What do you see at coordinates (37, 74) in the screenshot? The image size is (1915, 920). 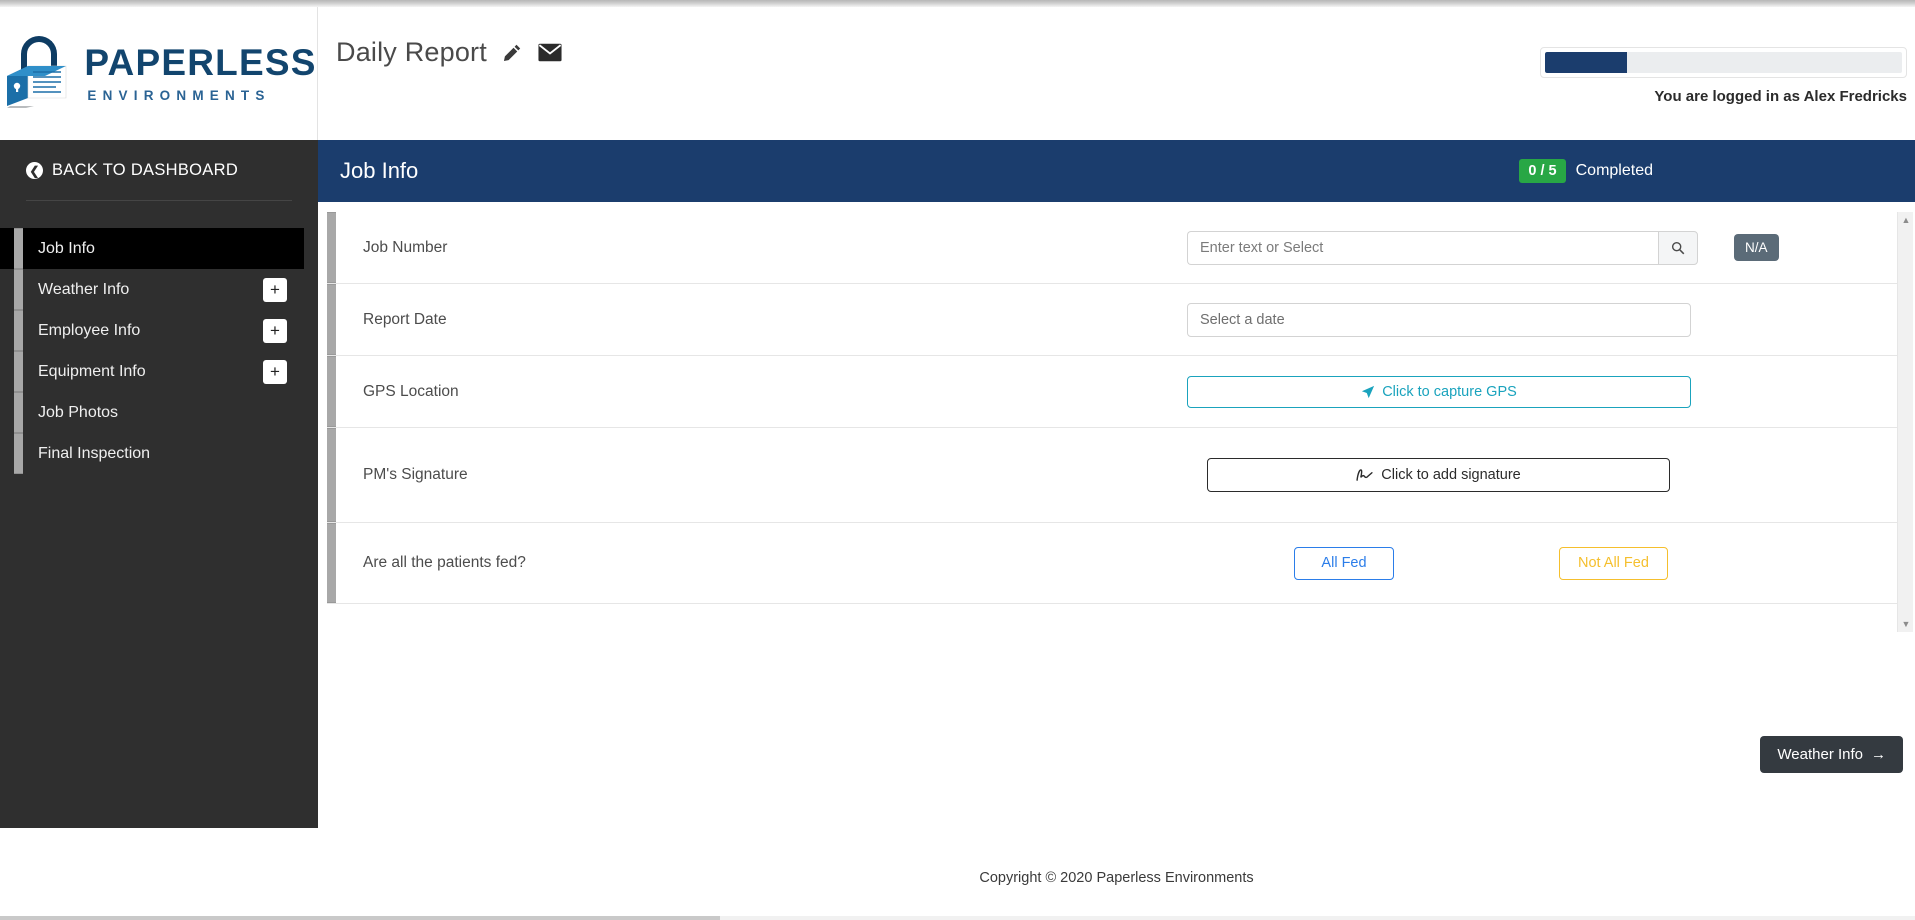 I see `padlock-document-icon` at bounding box center [37, 74].